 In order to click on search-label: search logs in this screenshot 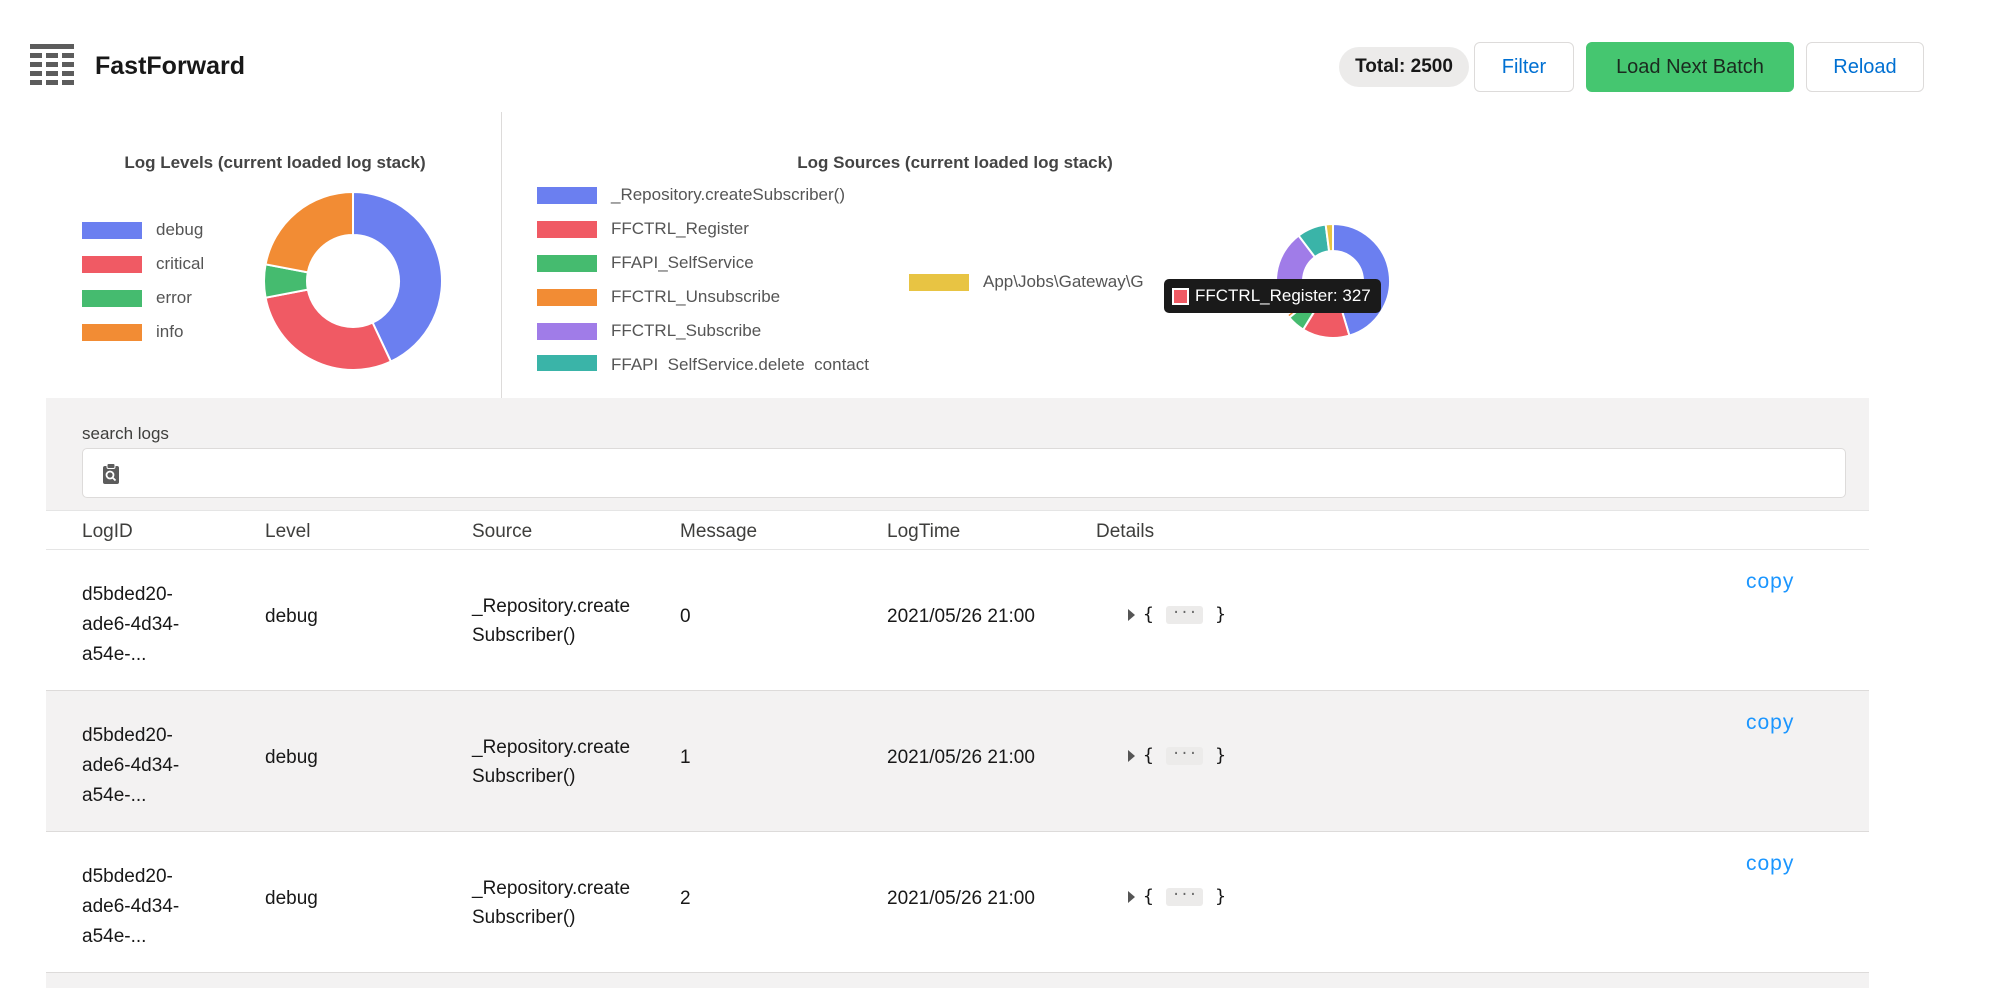, I will do `click(125, 433)`.